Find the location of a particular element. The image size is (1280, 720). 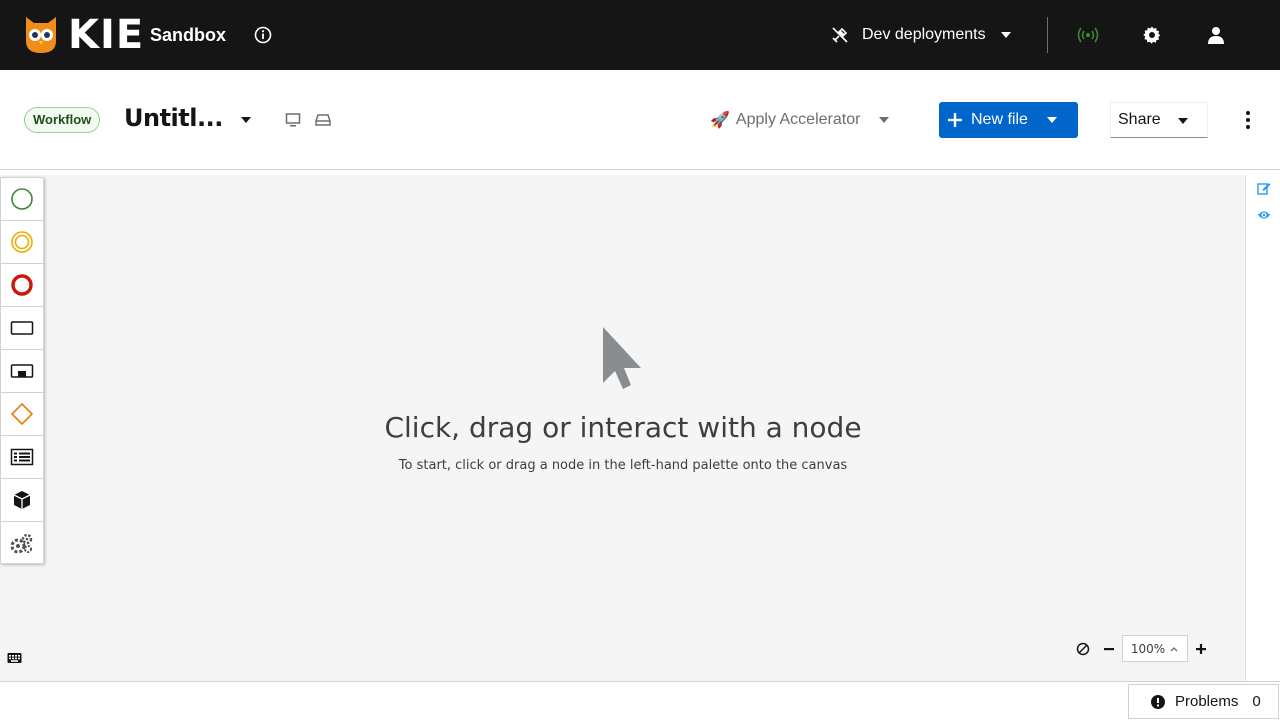

palette-custom-tasks is located at coordinates (22, 500).